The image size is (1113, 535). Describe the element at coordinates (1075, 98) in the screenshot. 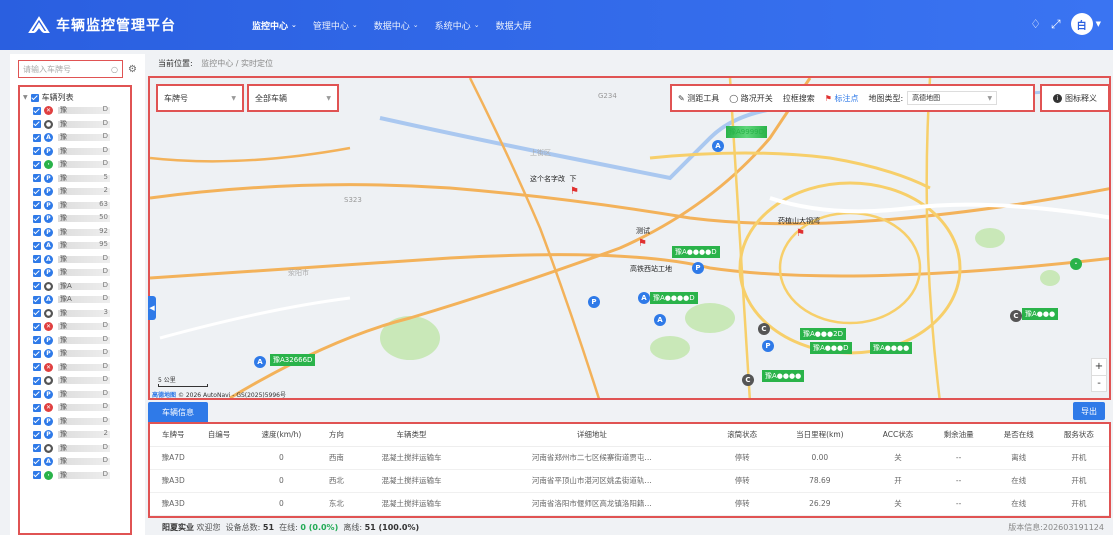

I see `legend-button: i 图标释义` at that location.